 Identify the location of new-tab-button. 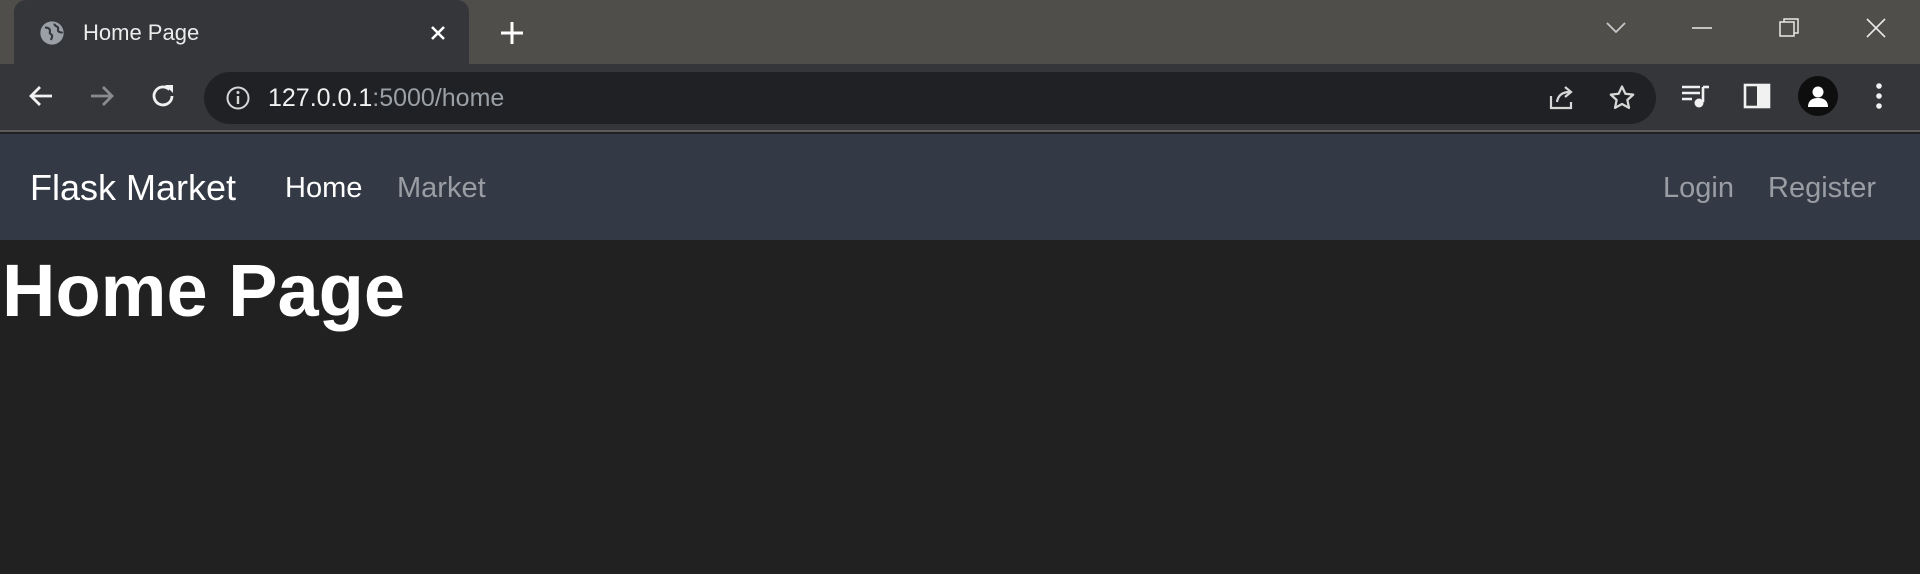
(512, 33).